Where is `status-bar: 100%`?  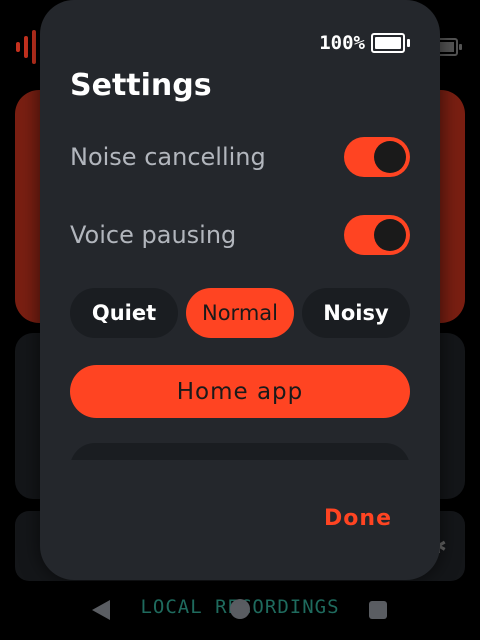
status-bar: 100% is located at coordinates (364, 43).